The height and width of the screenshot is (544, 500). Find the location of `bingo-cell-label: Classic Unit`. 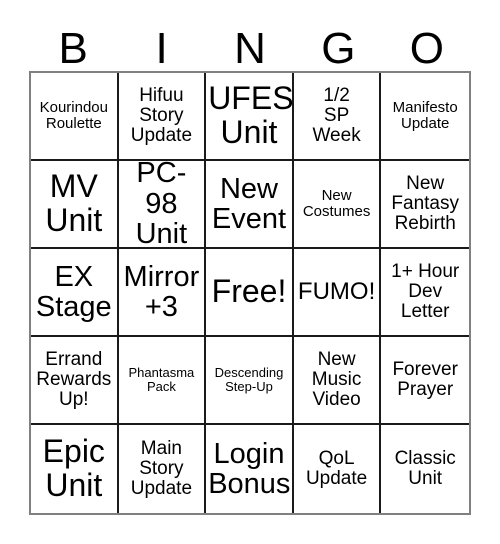

bingo-cell-label: Classic Unit is located at coordinates (425, 468).